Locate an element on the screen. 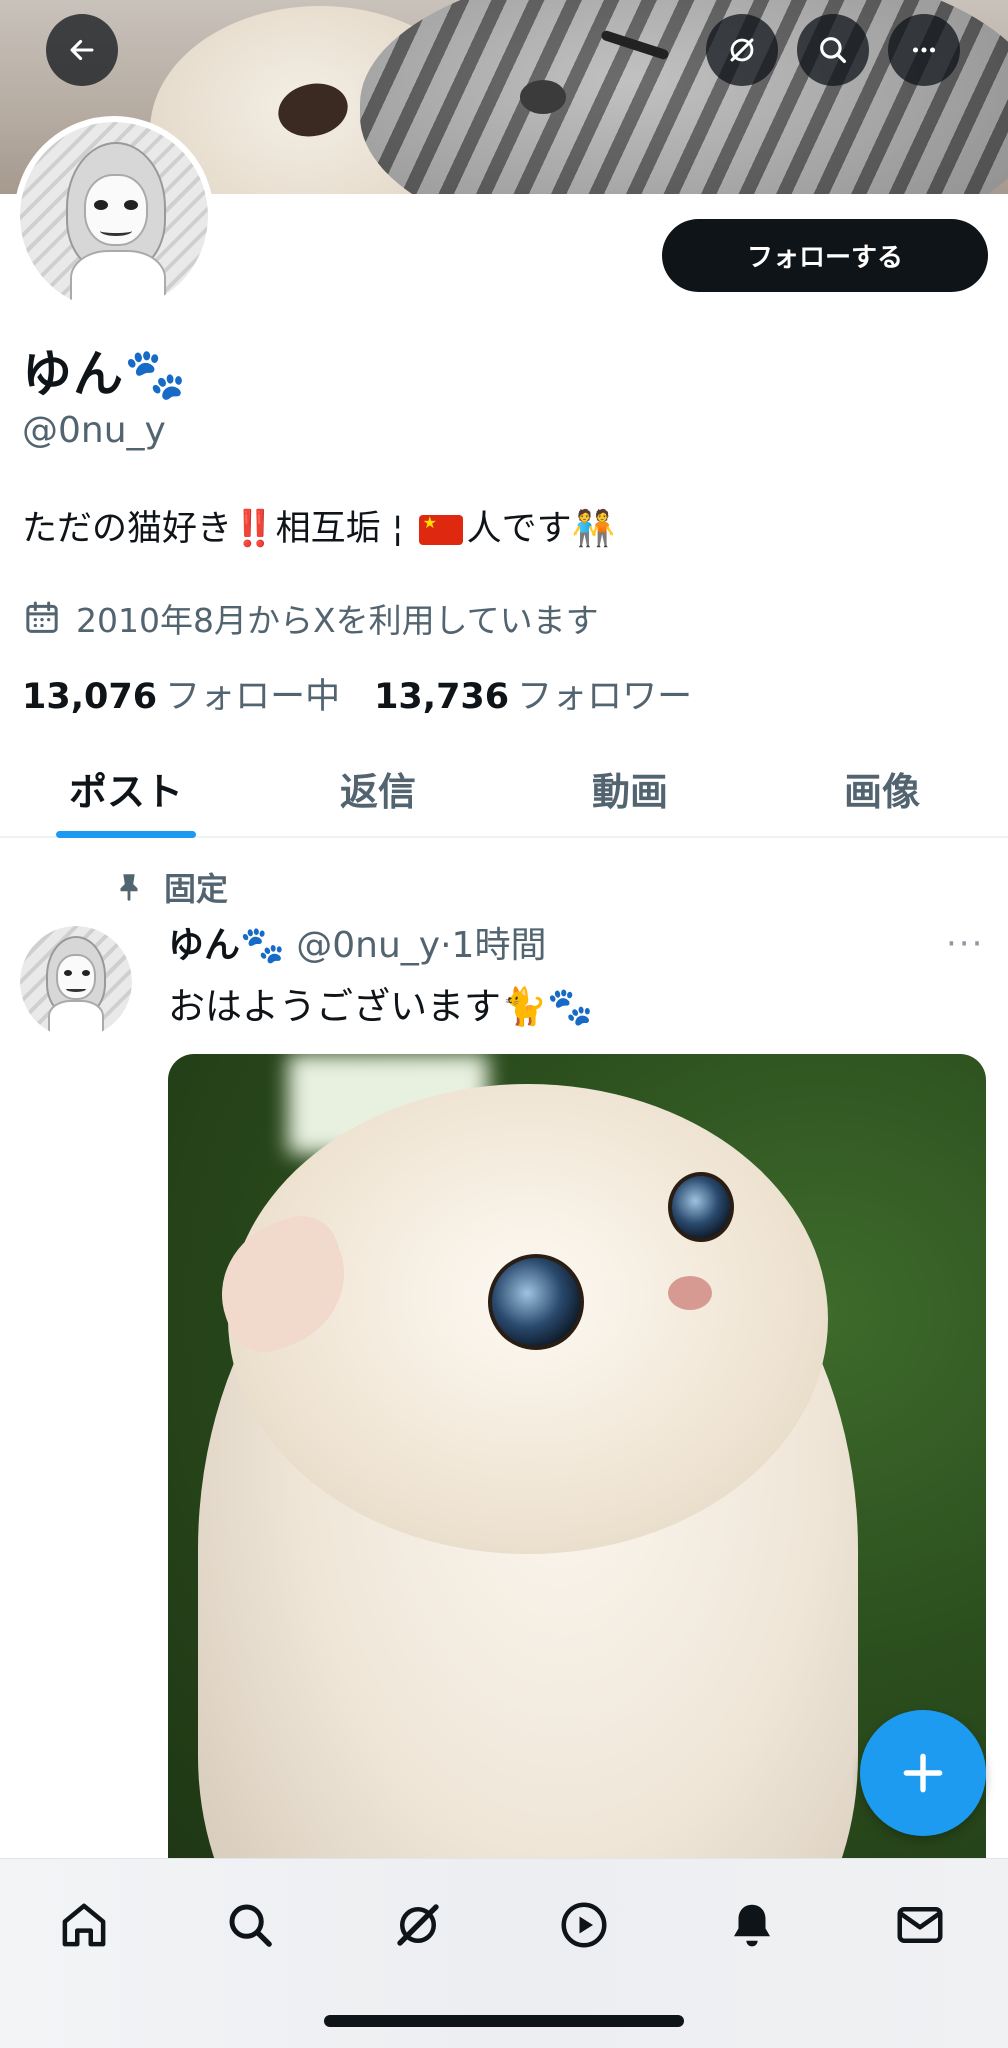  messages-icon is located at coordinates (920, 1925).